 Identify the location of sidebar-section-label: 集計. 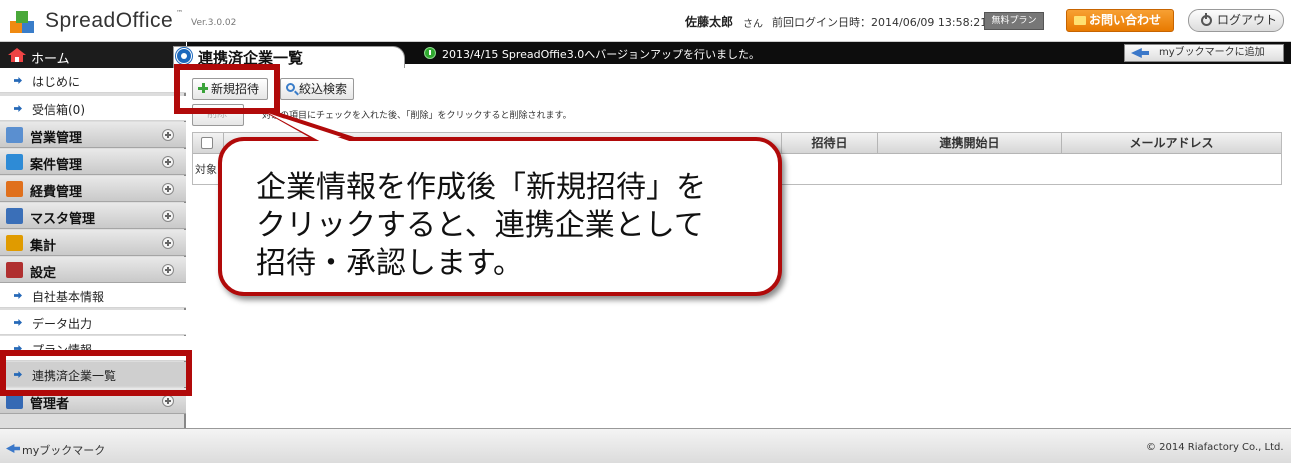
(43, 246).